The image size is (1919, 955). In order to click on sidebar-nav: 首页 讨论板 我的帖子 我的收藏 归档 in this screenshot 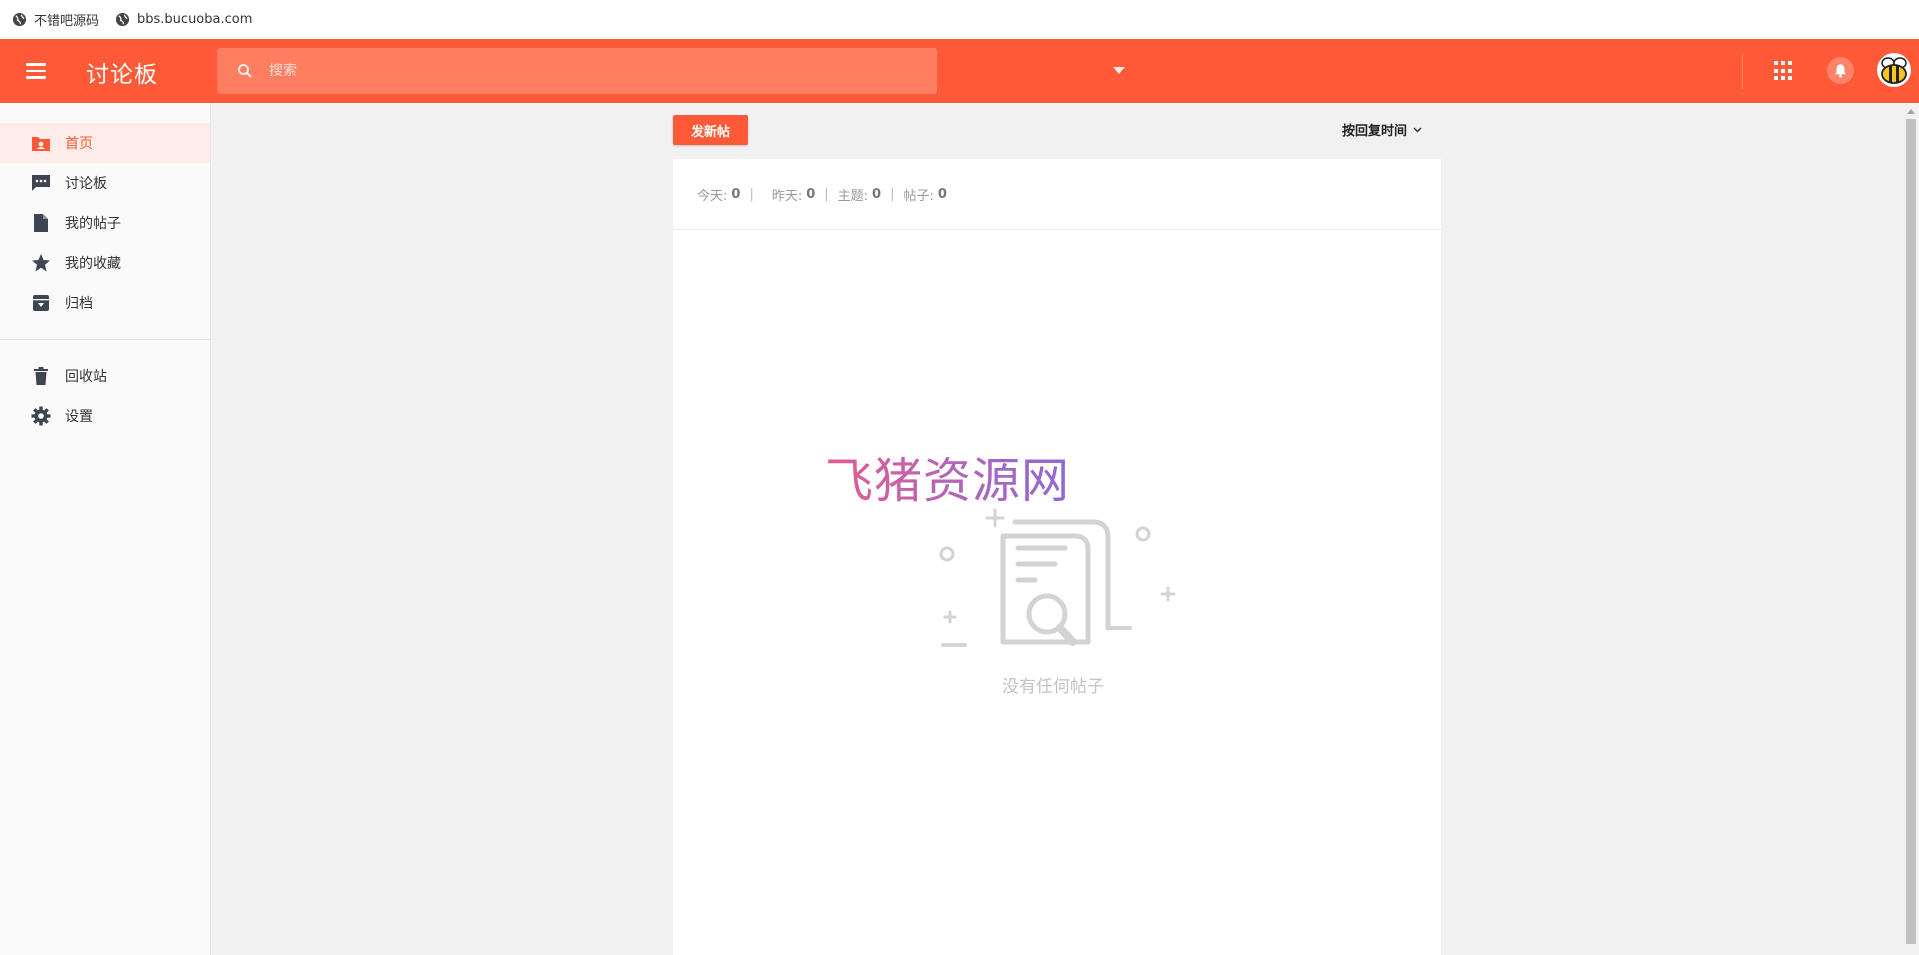, I will do `click(105, 213)`.